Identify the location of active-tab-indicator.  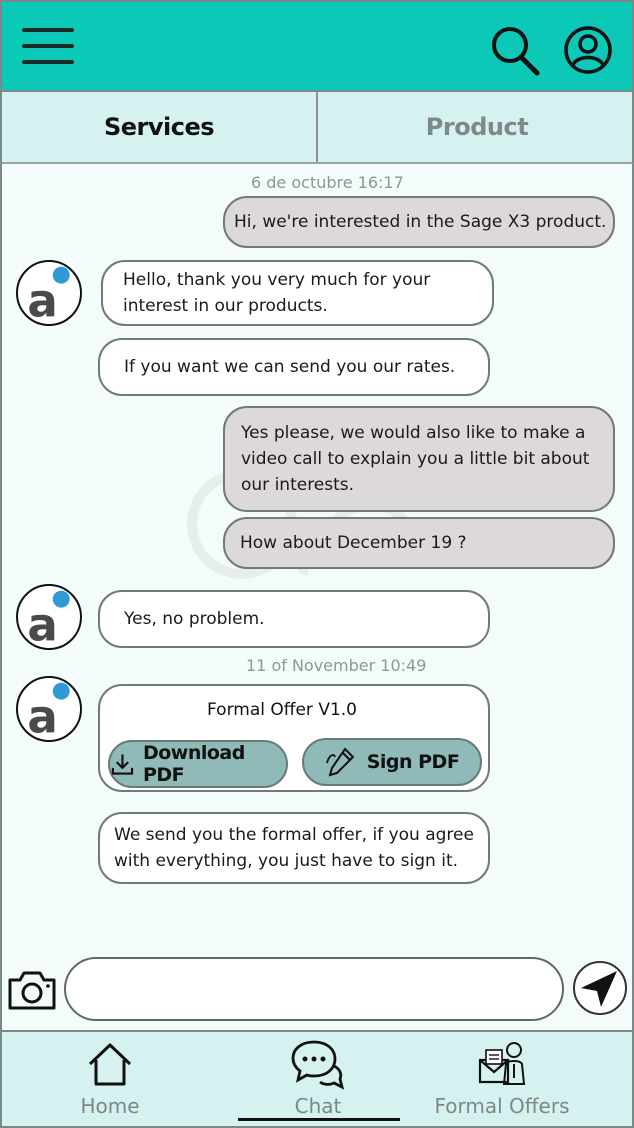
(319, 1119).